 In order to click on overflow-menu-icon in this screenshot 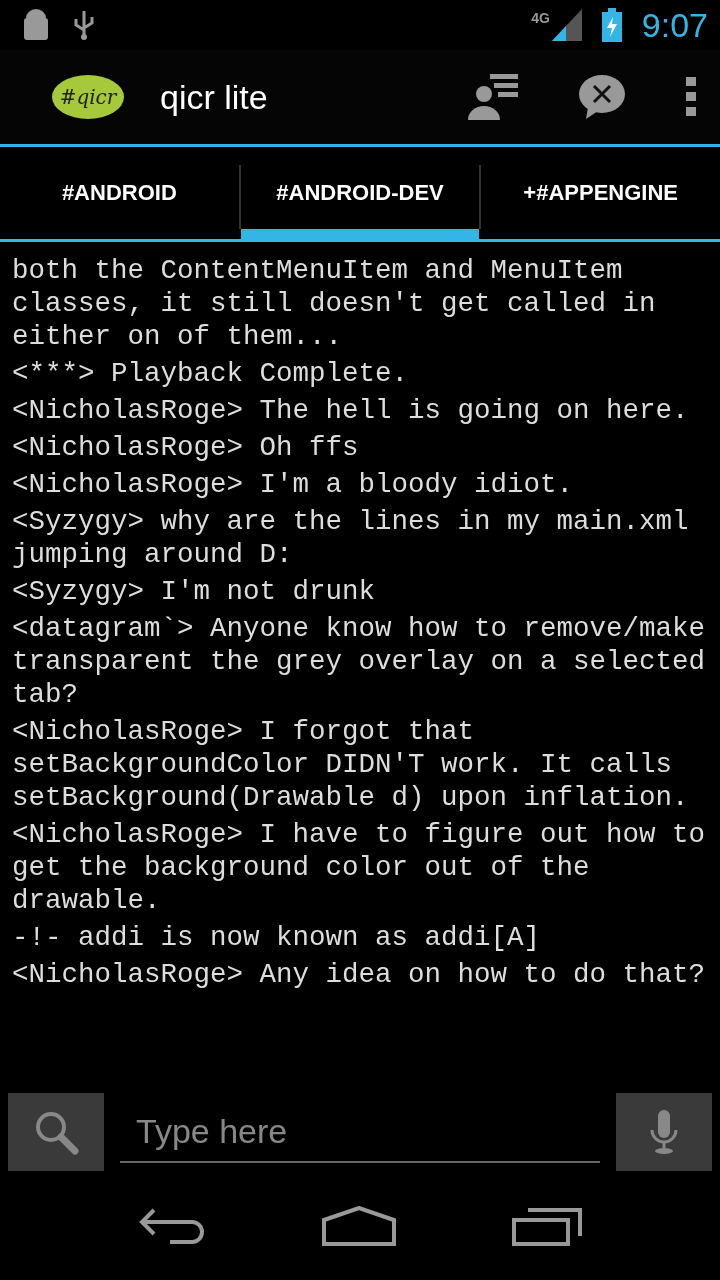, I will do `click(691, 97)`.